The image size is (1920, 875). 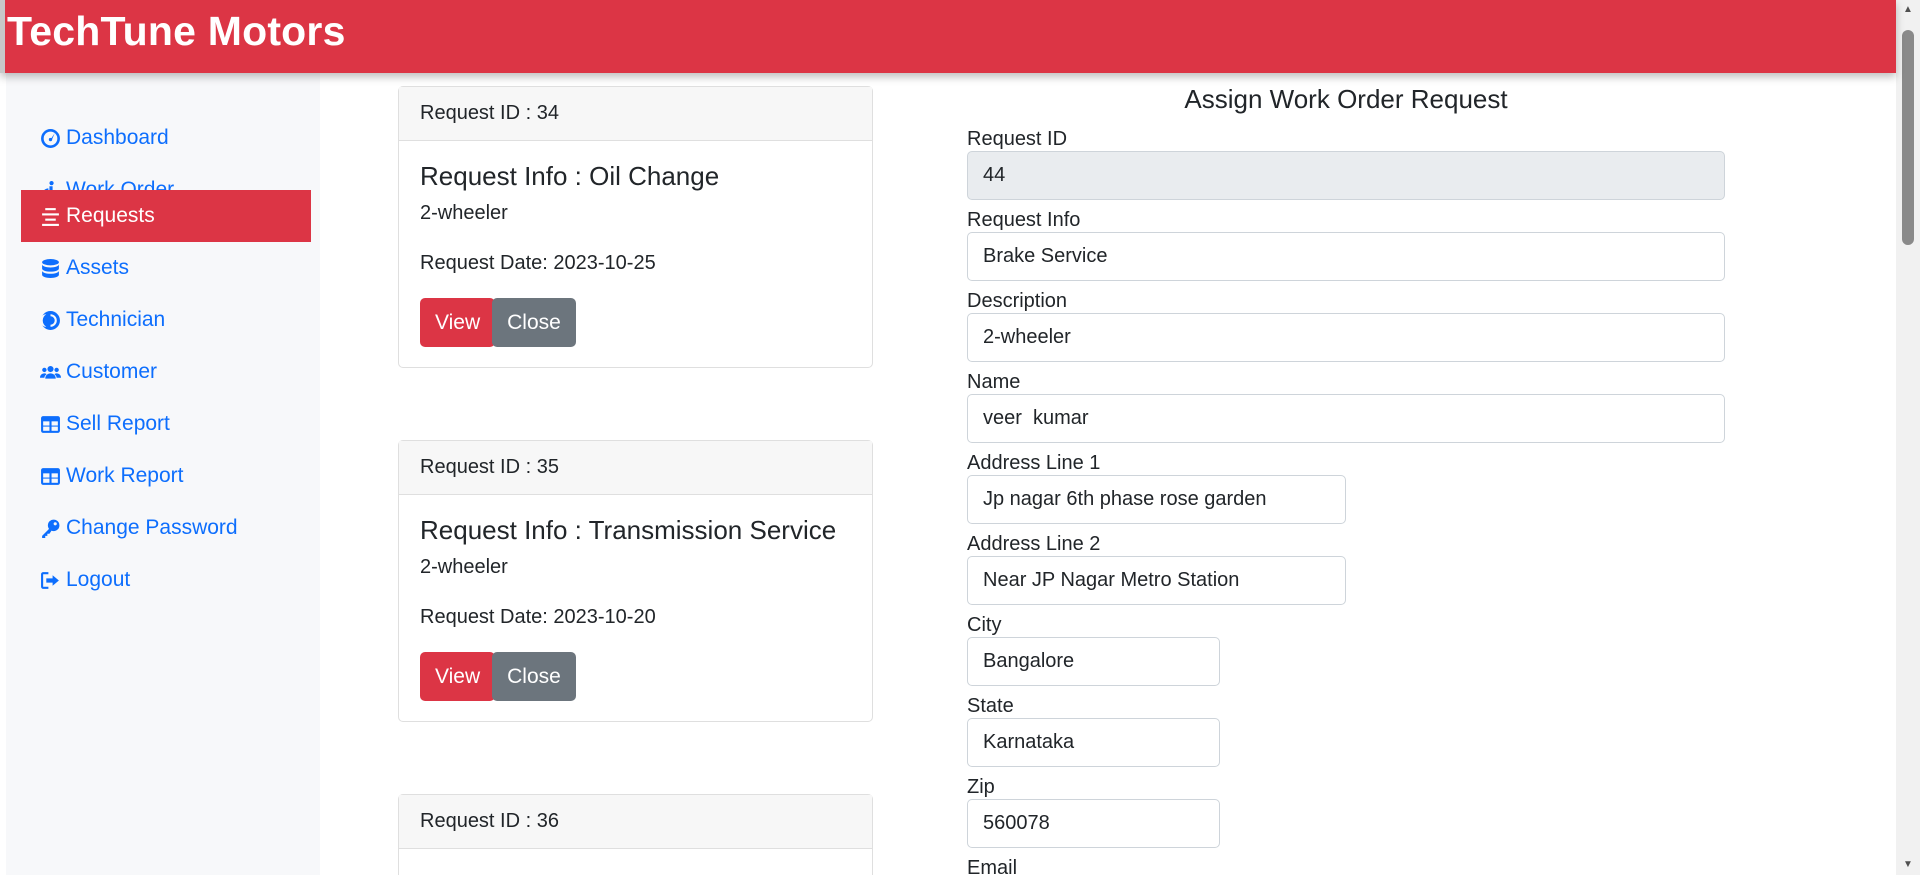 What do you see at coordinates (948, 36) in the screenshot?
I see `top-navbar: TechTune Motors` at bounding box center [948, 36].